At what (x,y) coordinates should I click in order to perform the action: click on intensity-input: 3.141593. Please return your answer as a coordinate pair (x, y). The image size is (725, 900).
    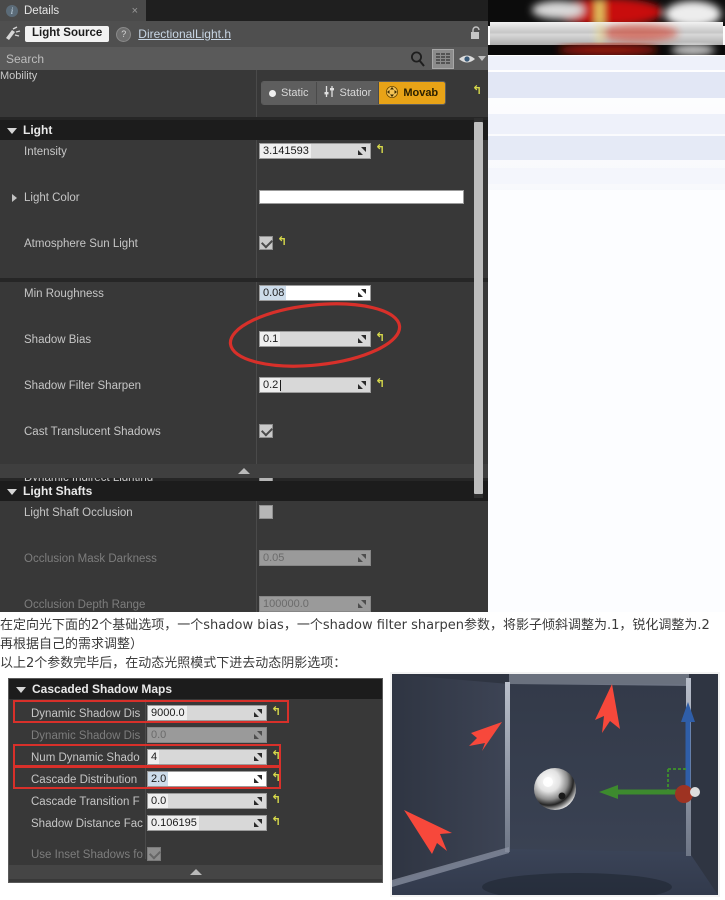
    Looking at the image, I should click on (315, 151).